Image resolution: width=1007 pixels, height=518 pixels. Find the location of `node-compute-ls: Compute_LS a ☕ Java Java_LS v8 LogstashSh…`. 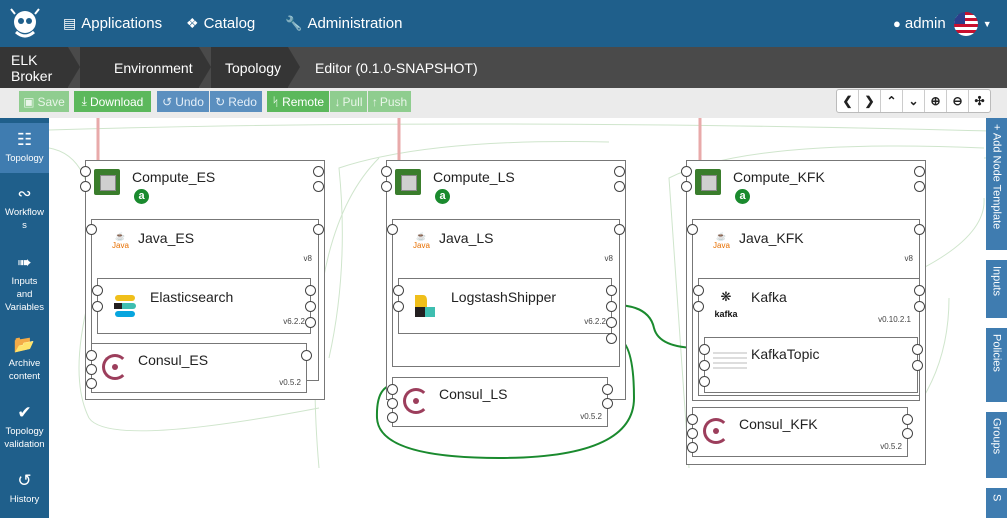

node-compute-ls: Compute_LS a ☕ Java Java_LS v8 LogstashSh… is located at coordinates (503, 293).